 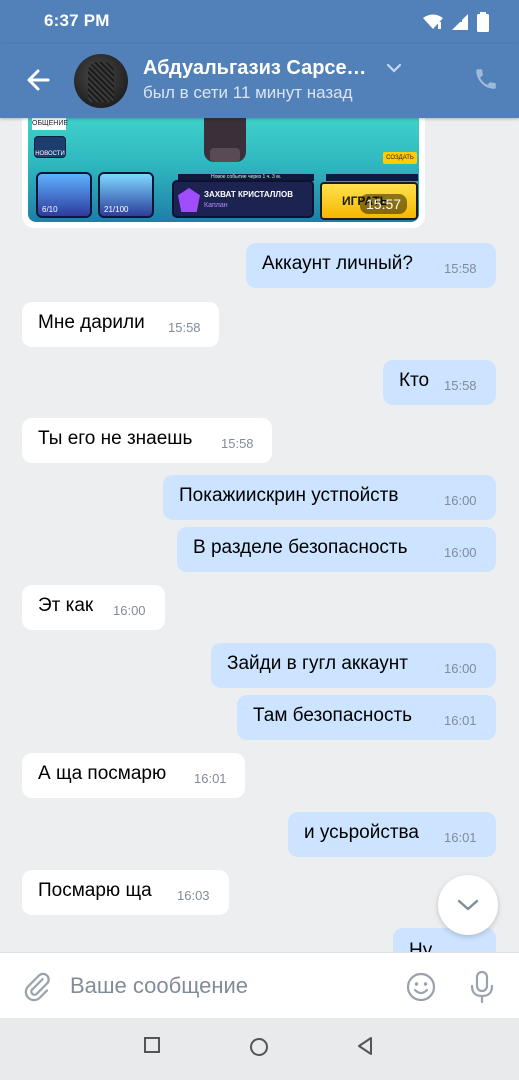 What do you see at coordinates (333, 715) in the screenshot?
I see `message-text: Там безопасность` at bounding box center [333, 715].